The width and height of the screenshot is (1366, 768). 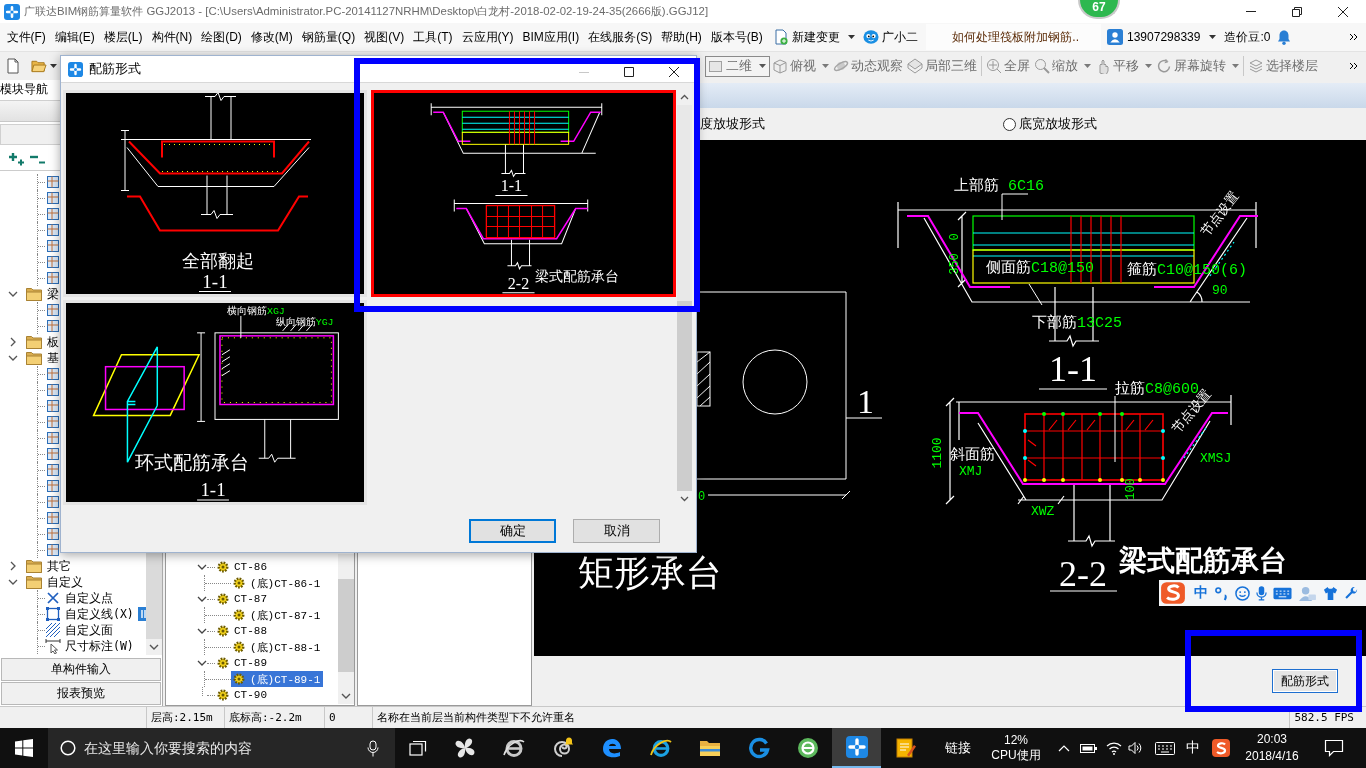 What do you see at coordinates (487, 37) in the screenshot?
I see `menu-item: 云应用(Y)` at bounding box center [487, 37].